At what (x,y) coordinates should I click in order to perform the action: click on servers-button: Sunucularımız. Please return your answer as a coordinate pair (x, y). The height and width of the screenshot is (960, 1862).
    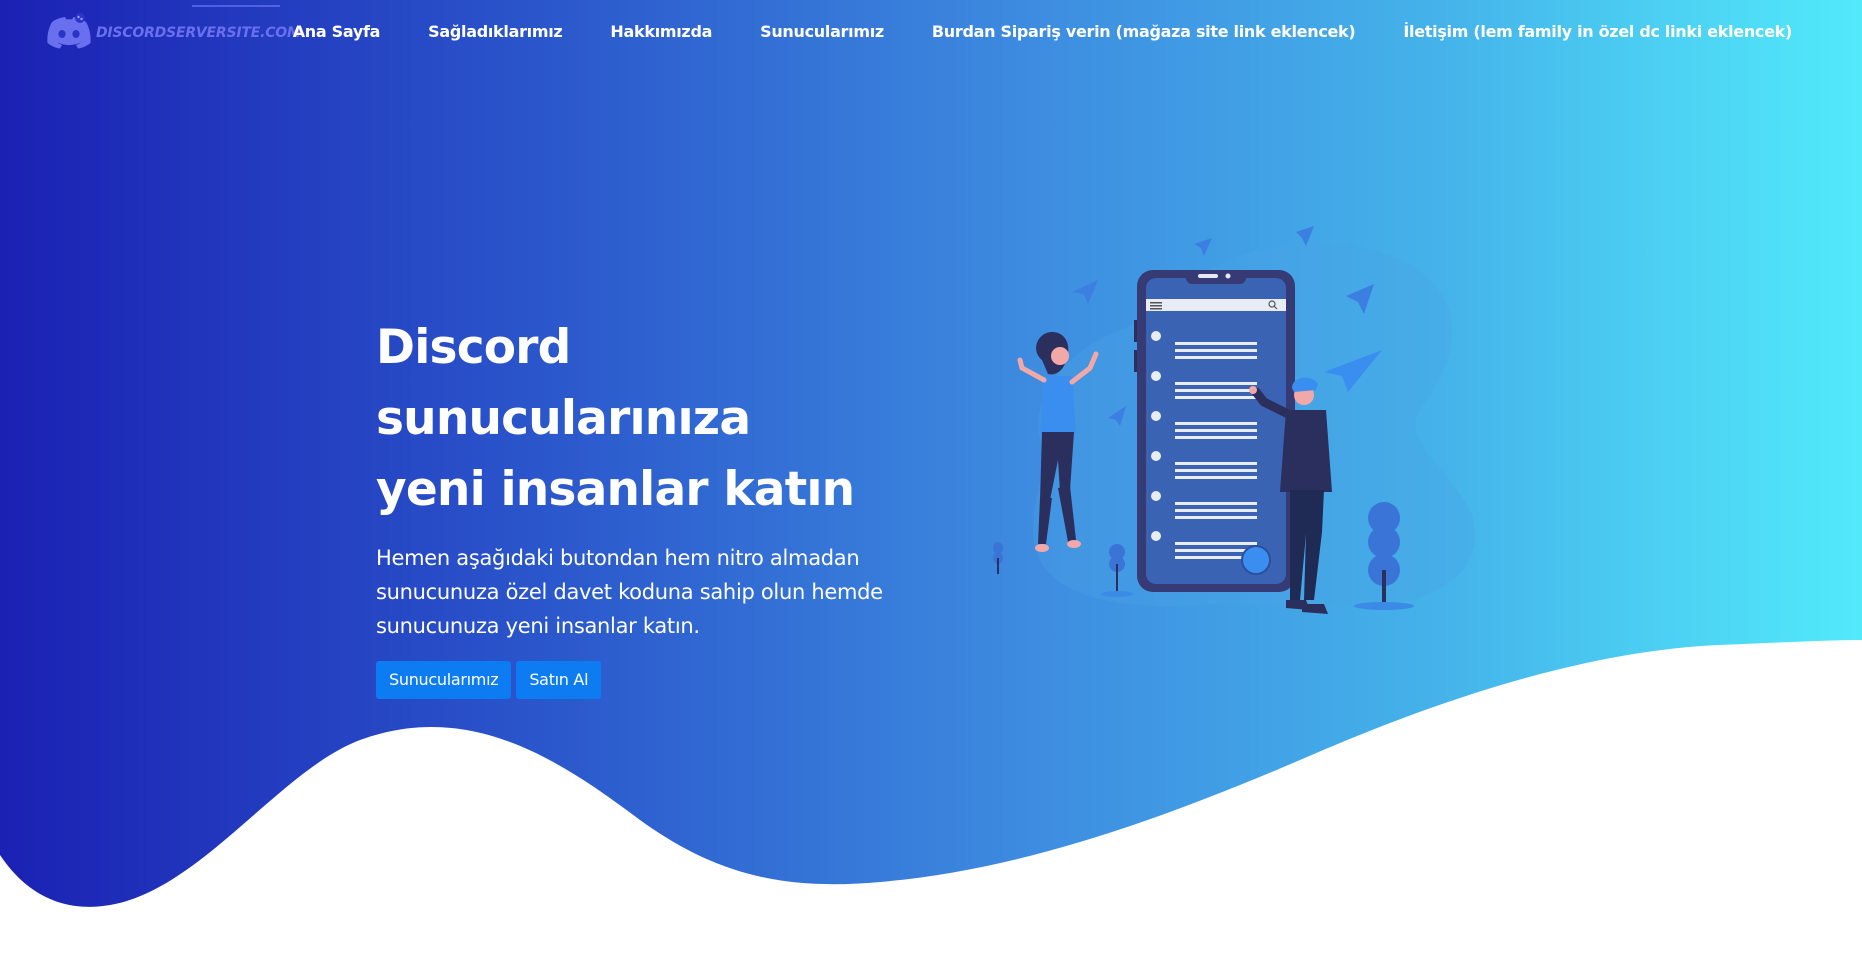
    Looking at the image, I should click on (444, 680).